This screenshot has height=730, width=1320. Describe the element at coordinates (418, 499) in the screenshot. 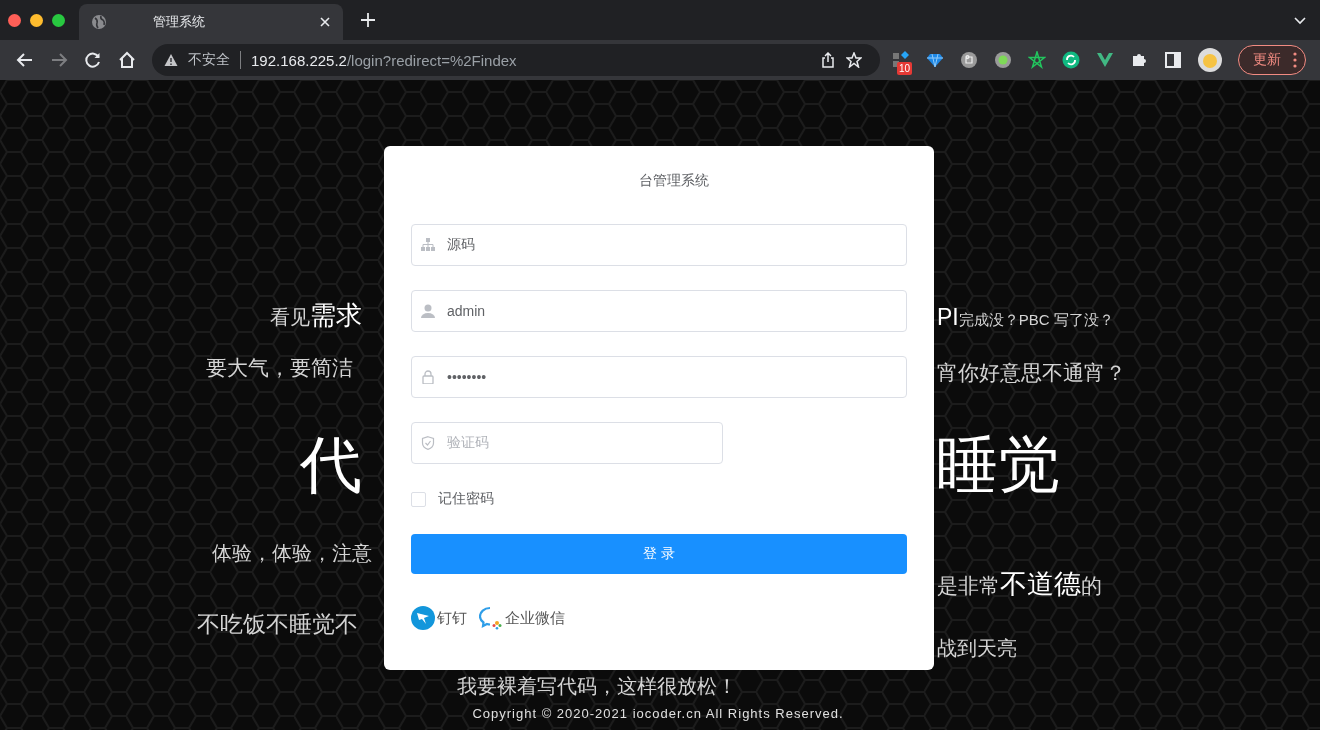

I see `remember-checkbox` at that location.